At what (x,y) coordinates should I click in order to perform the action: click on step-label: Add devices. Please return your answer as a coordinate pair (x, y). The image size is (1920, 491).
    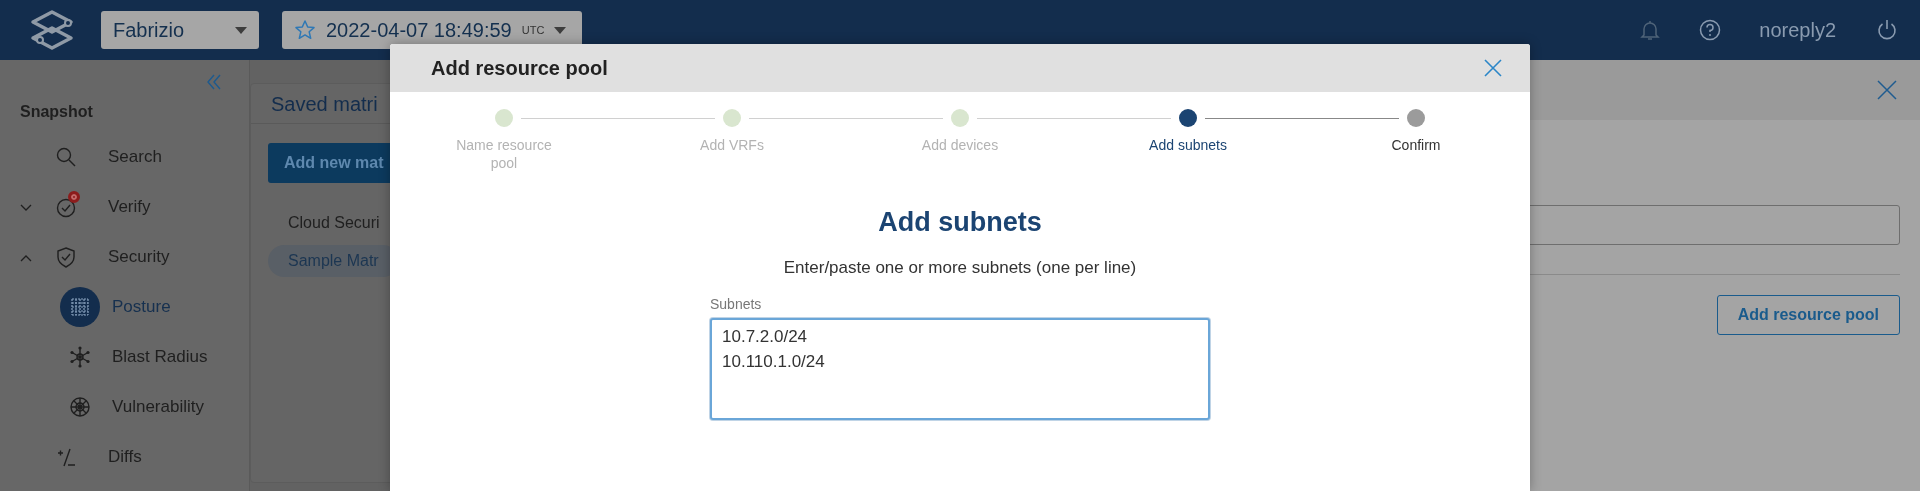
    Looking at the image, I should click on (960, 145).